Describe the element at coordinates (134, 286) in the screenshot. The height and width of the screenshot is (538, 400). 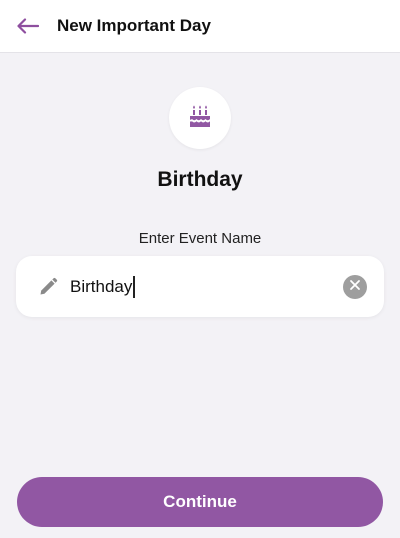
I see `text-caret` at that location.